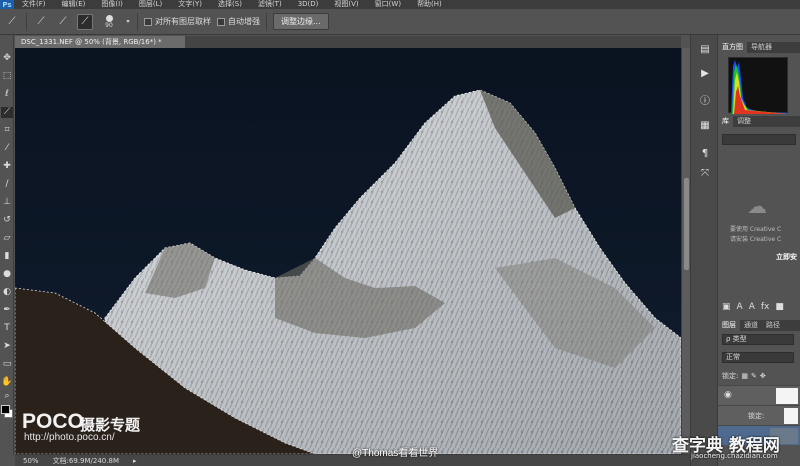  Describe the element at coordinates (12, 22) in the screenshot. I see `quick-selection-preset-icon: ⟋` at that location.